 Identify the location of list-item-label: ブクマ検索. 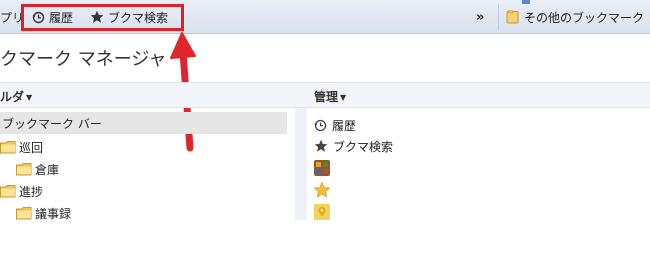
(363, 146).